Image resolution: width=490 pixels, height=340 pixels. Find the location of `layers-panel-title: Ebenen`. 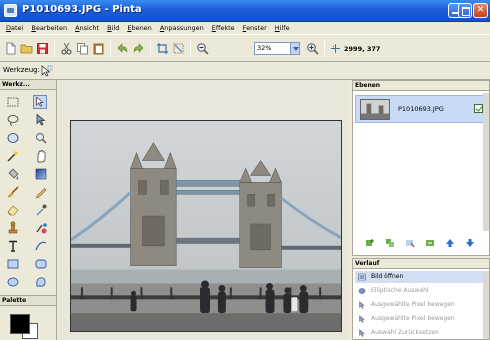

layers-panel-title: Ebenen is located at coordinates (421, 86).